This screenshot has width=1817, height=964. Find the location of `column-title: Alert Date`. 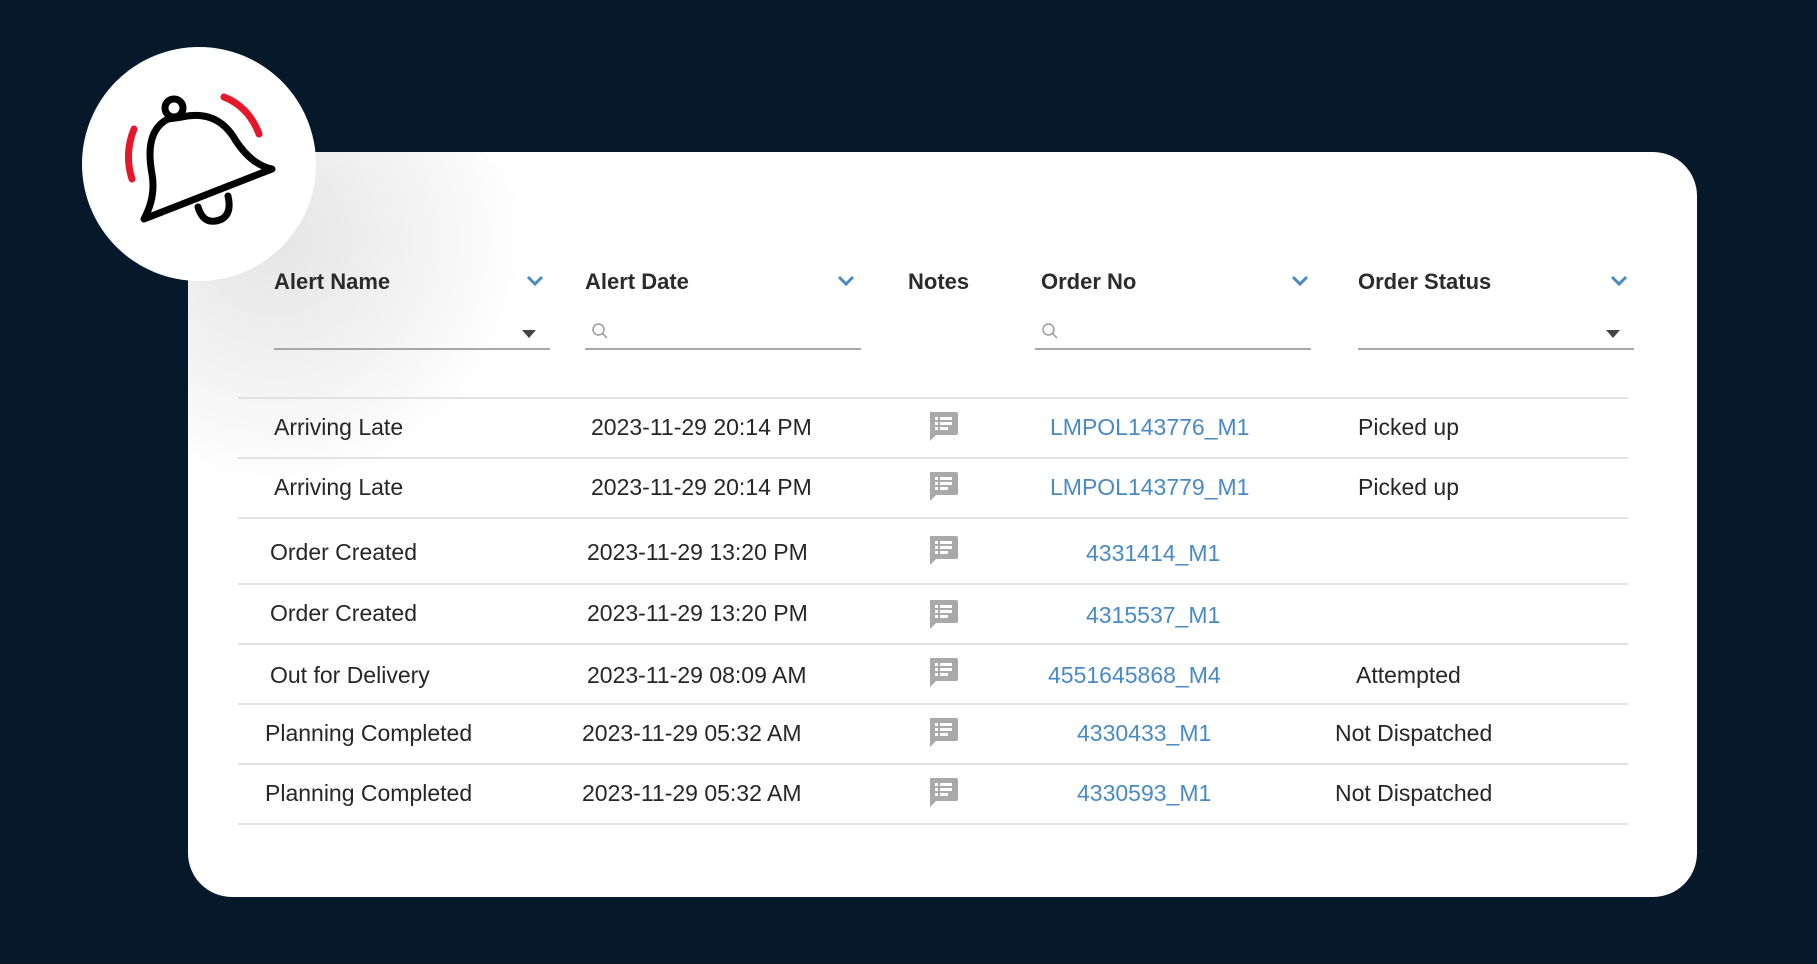

column-title: Alert Date is located at coordinates (637, 281).